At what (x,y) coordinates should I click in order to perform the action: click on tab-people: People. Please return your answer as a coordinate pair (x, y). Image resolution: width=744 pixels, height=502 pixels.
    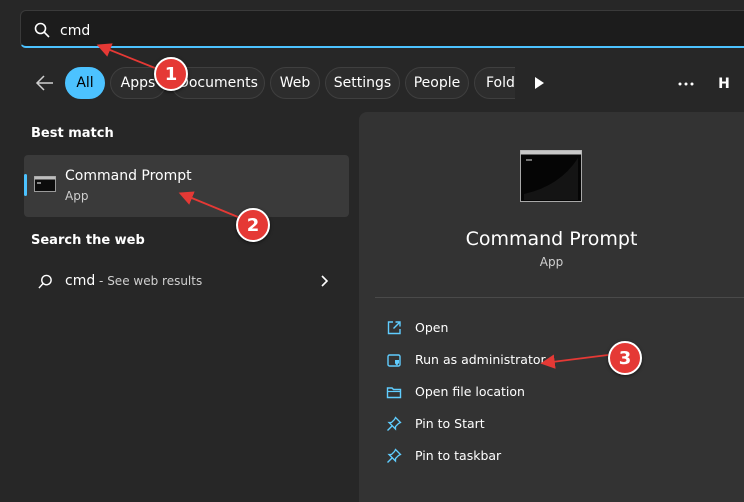
    Looking at the image, I should click on (437, 83).